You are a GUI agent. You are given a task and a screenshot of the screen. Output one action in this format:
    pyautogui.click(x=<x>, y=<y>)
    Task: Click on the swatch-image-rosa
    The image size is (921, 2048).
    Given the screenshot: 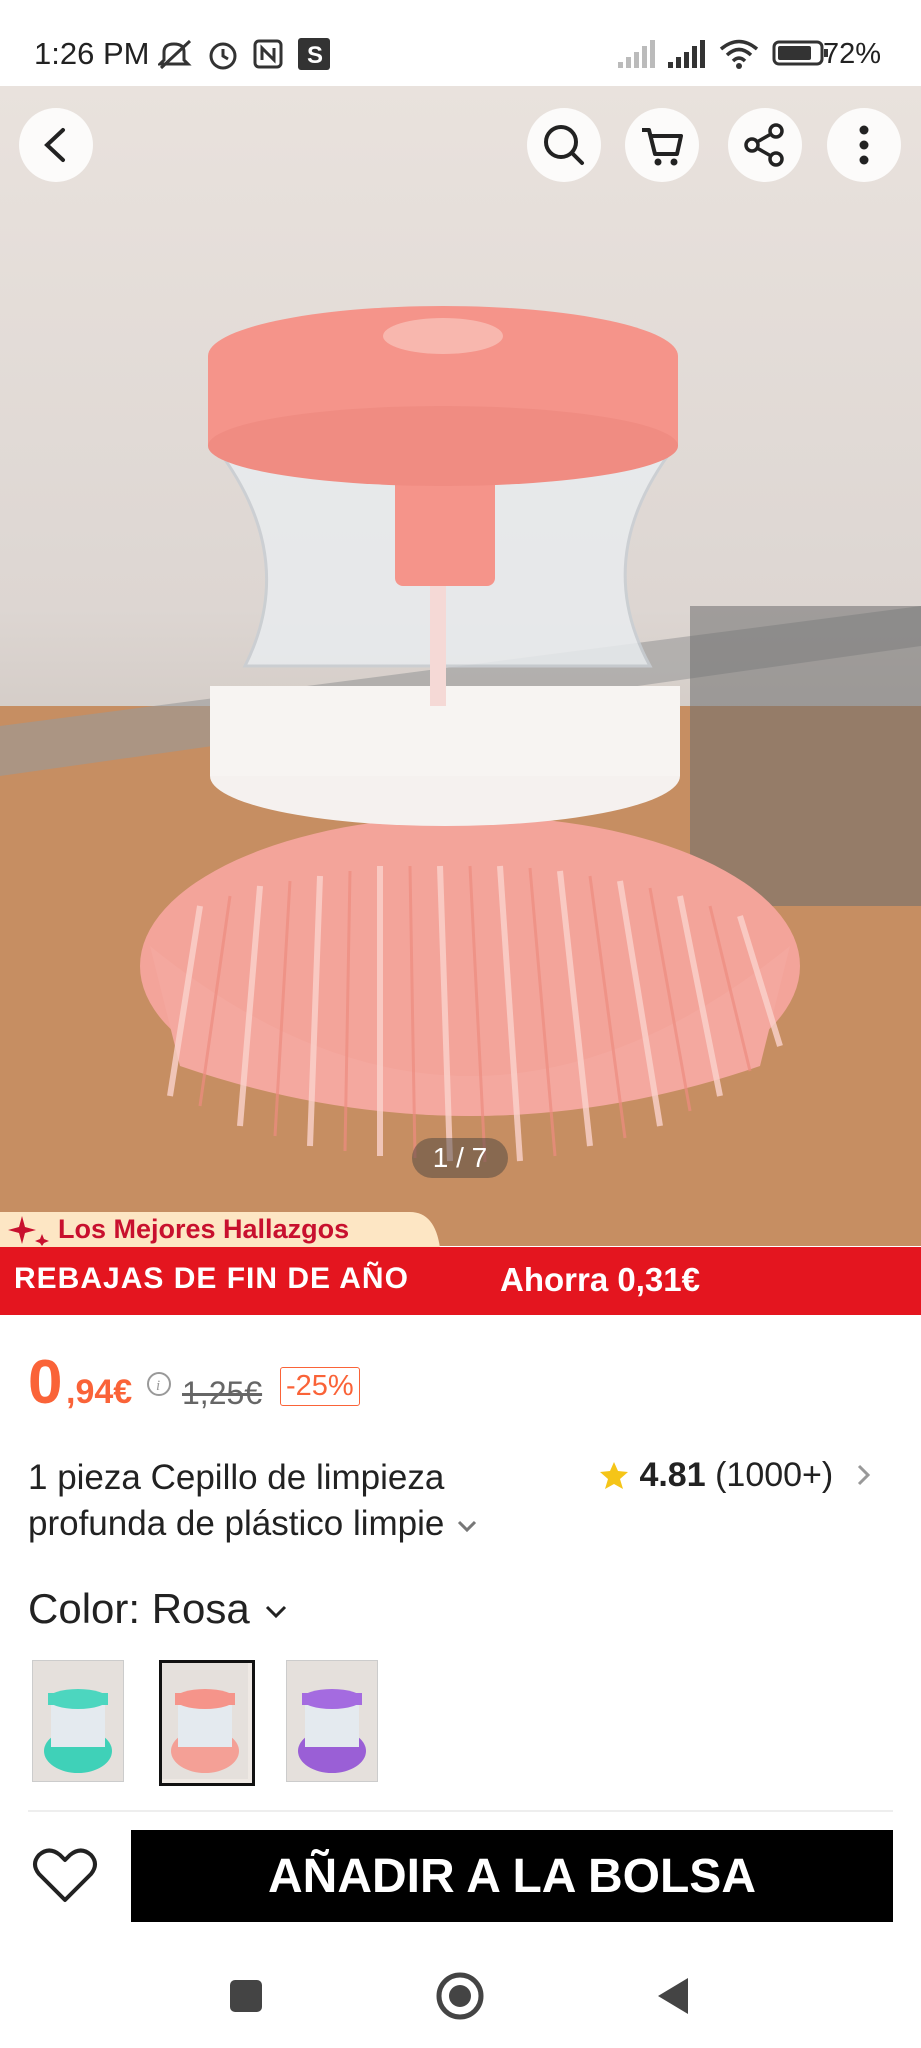 What is the action you would take?
    pyautogui.click(x=205, y=1721)
    